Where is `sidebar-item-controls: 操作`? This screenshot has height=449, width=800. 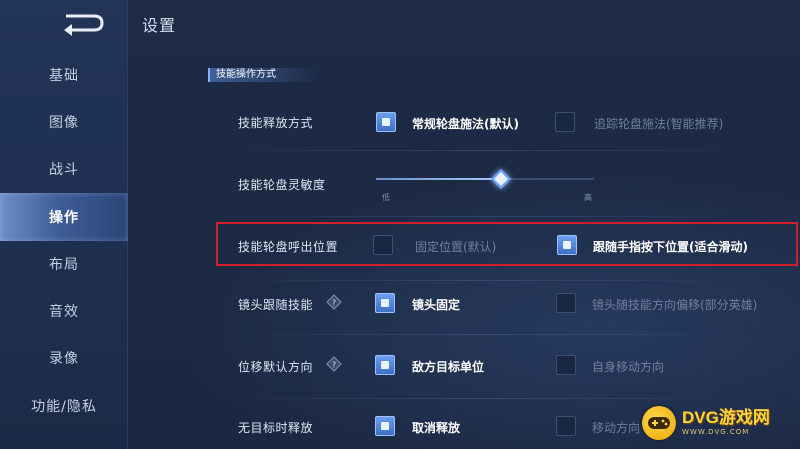 sidebar-item-controls: 操作 is located at coordinates (64, 217).